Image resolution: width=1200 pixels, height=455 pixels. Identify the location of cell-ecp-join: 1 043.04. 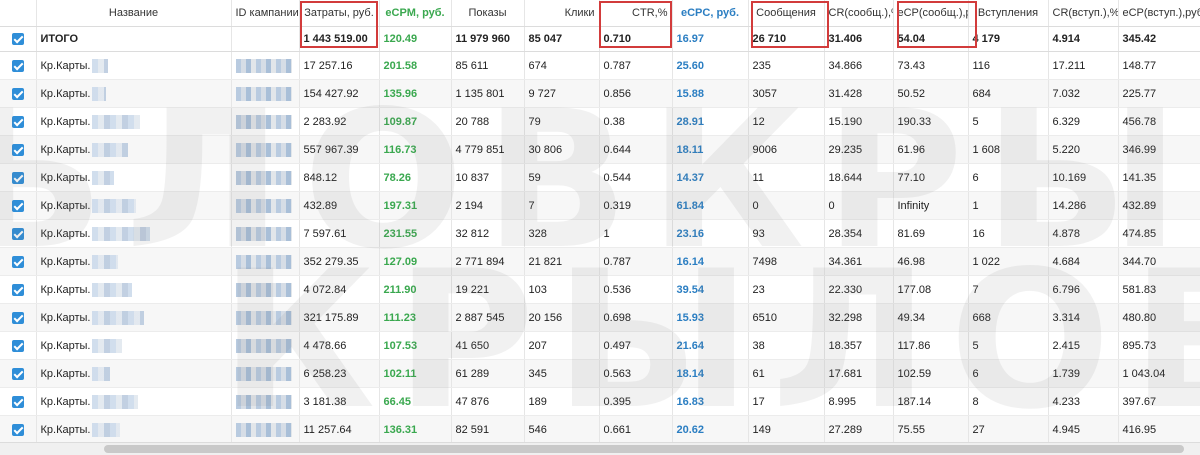
(1159, 373).